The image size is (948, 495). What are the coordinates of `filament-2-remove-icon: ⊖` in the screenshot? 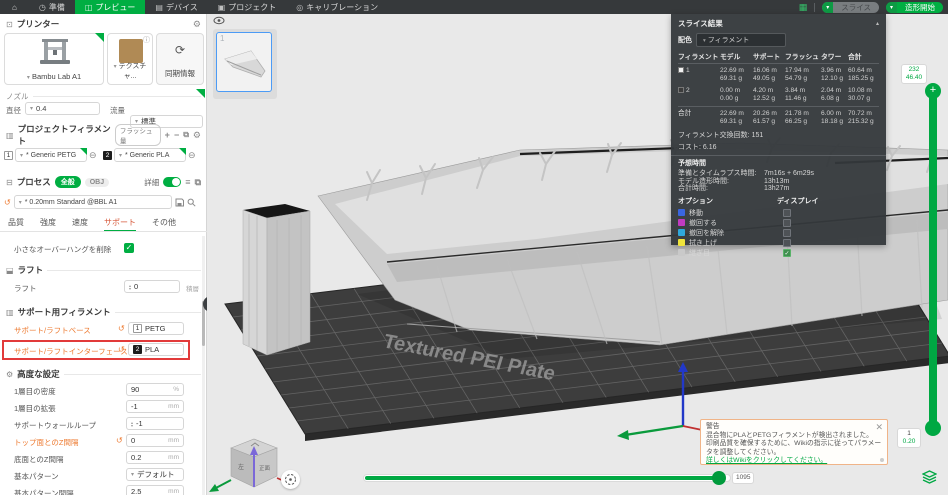 It's located at (192, 155).